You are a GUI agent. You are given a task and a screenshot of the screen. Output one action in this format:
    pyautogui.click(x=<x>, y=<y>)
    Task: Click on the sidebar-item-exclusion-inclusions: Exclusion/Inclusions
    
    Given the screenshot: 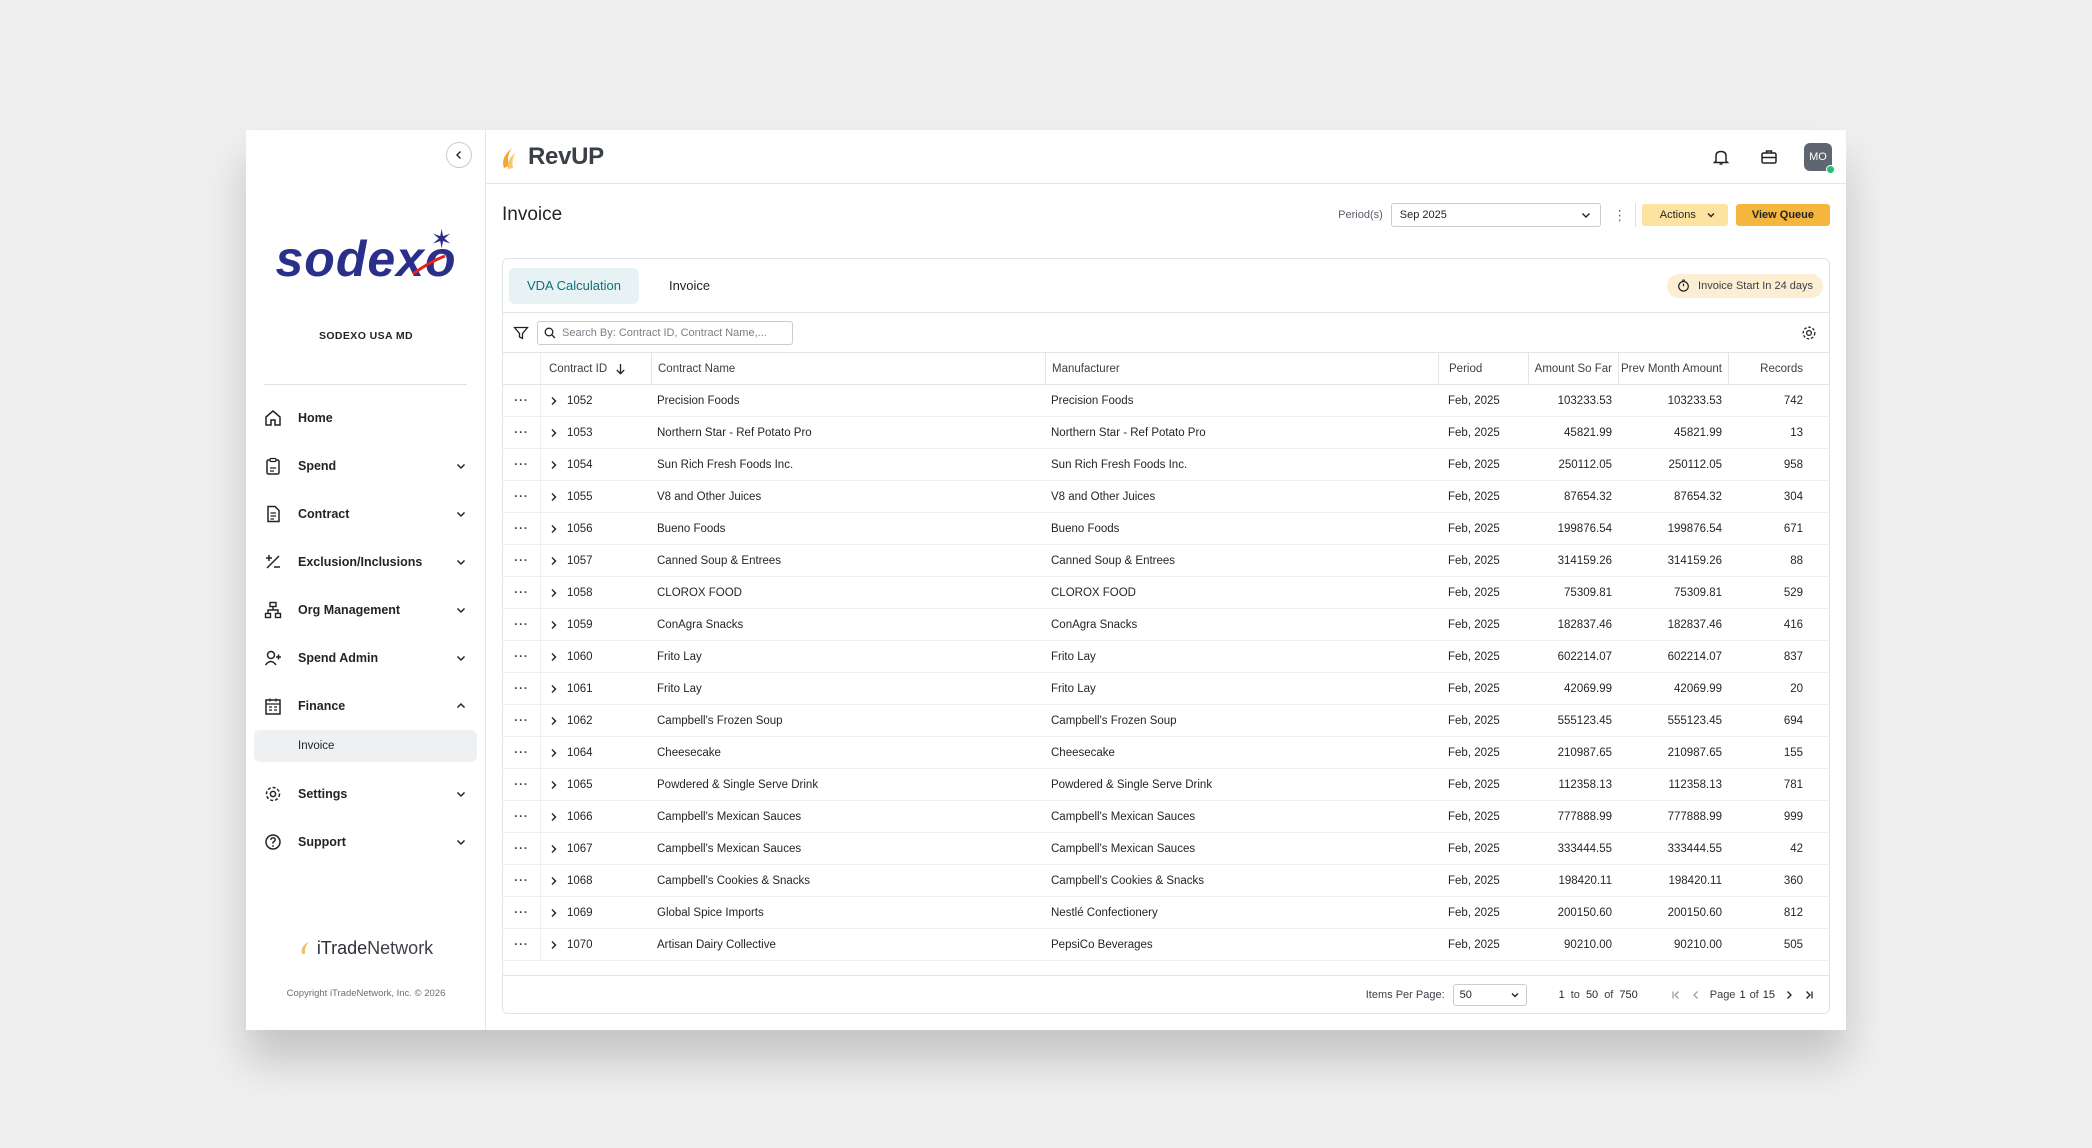 What is the action you would take?
    pyautogui.click(x=365, y=562)
    